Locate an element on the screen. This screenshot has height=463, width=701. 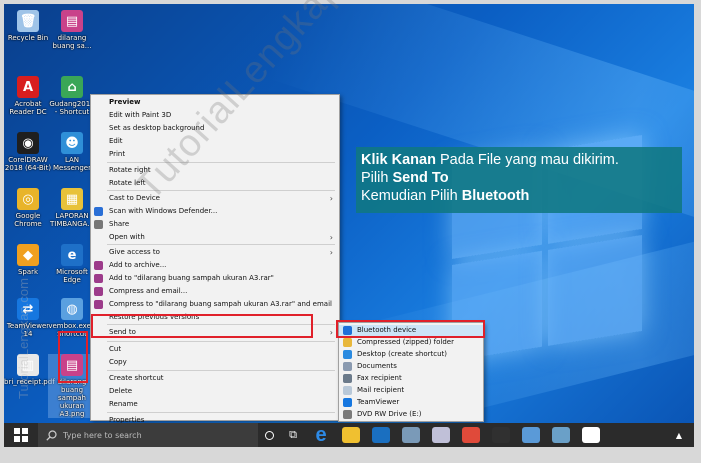
edge-icon: e is located at coordinates (321, 434).